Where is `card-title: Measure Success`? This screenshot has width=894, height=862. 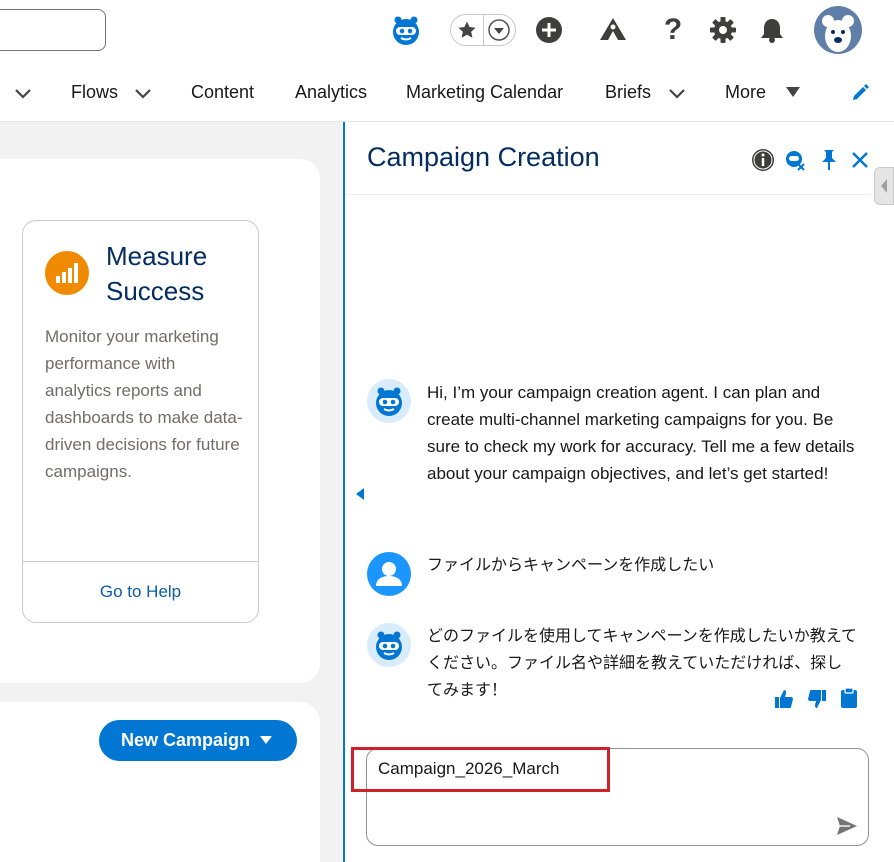 card-title: Measure Success is located at coordinates (157, 273).